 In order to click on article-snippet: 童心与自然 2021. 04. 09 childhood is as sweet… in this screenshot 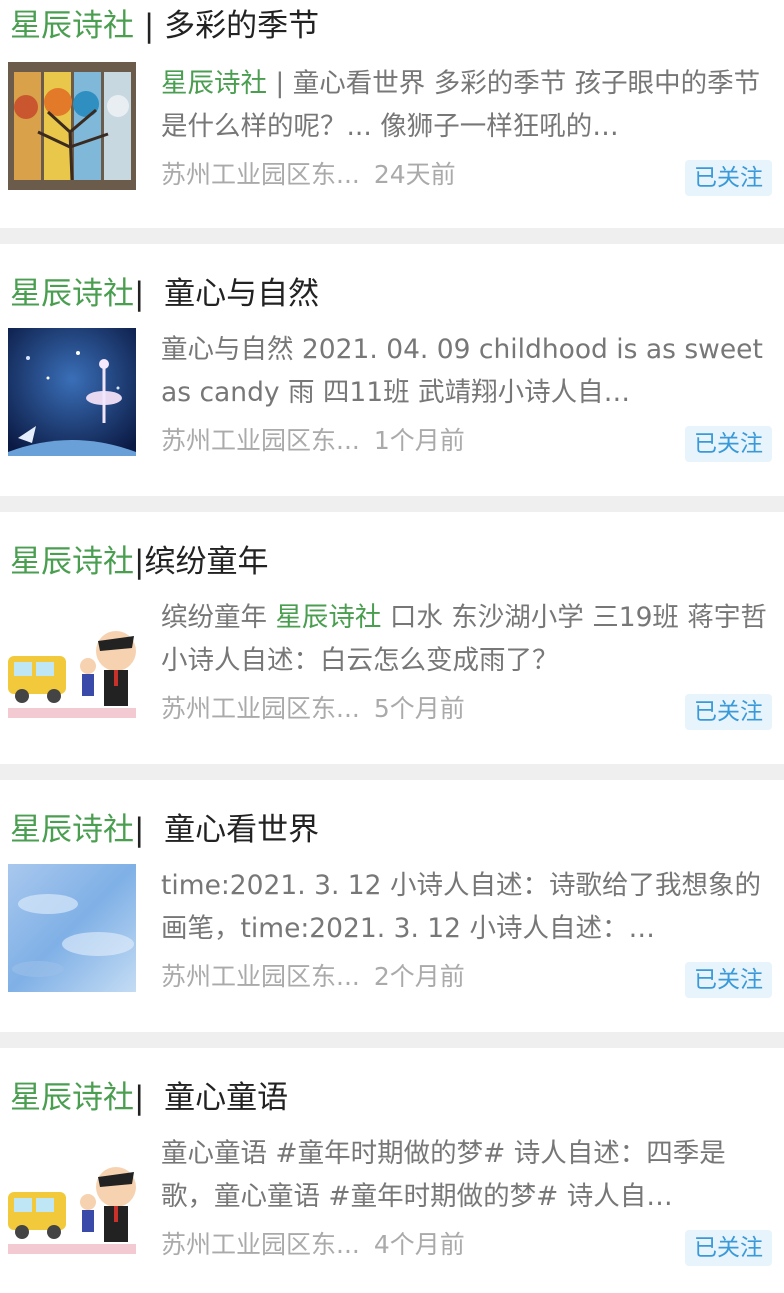, I will do `click(466, 371)`.